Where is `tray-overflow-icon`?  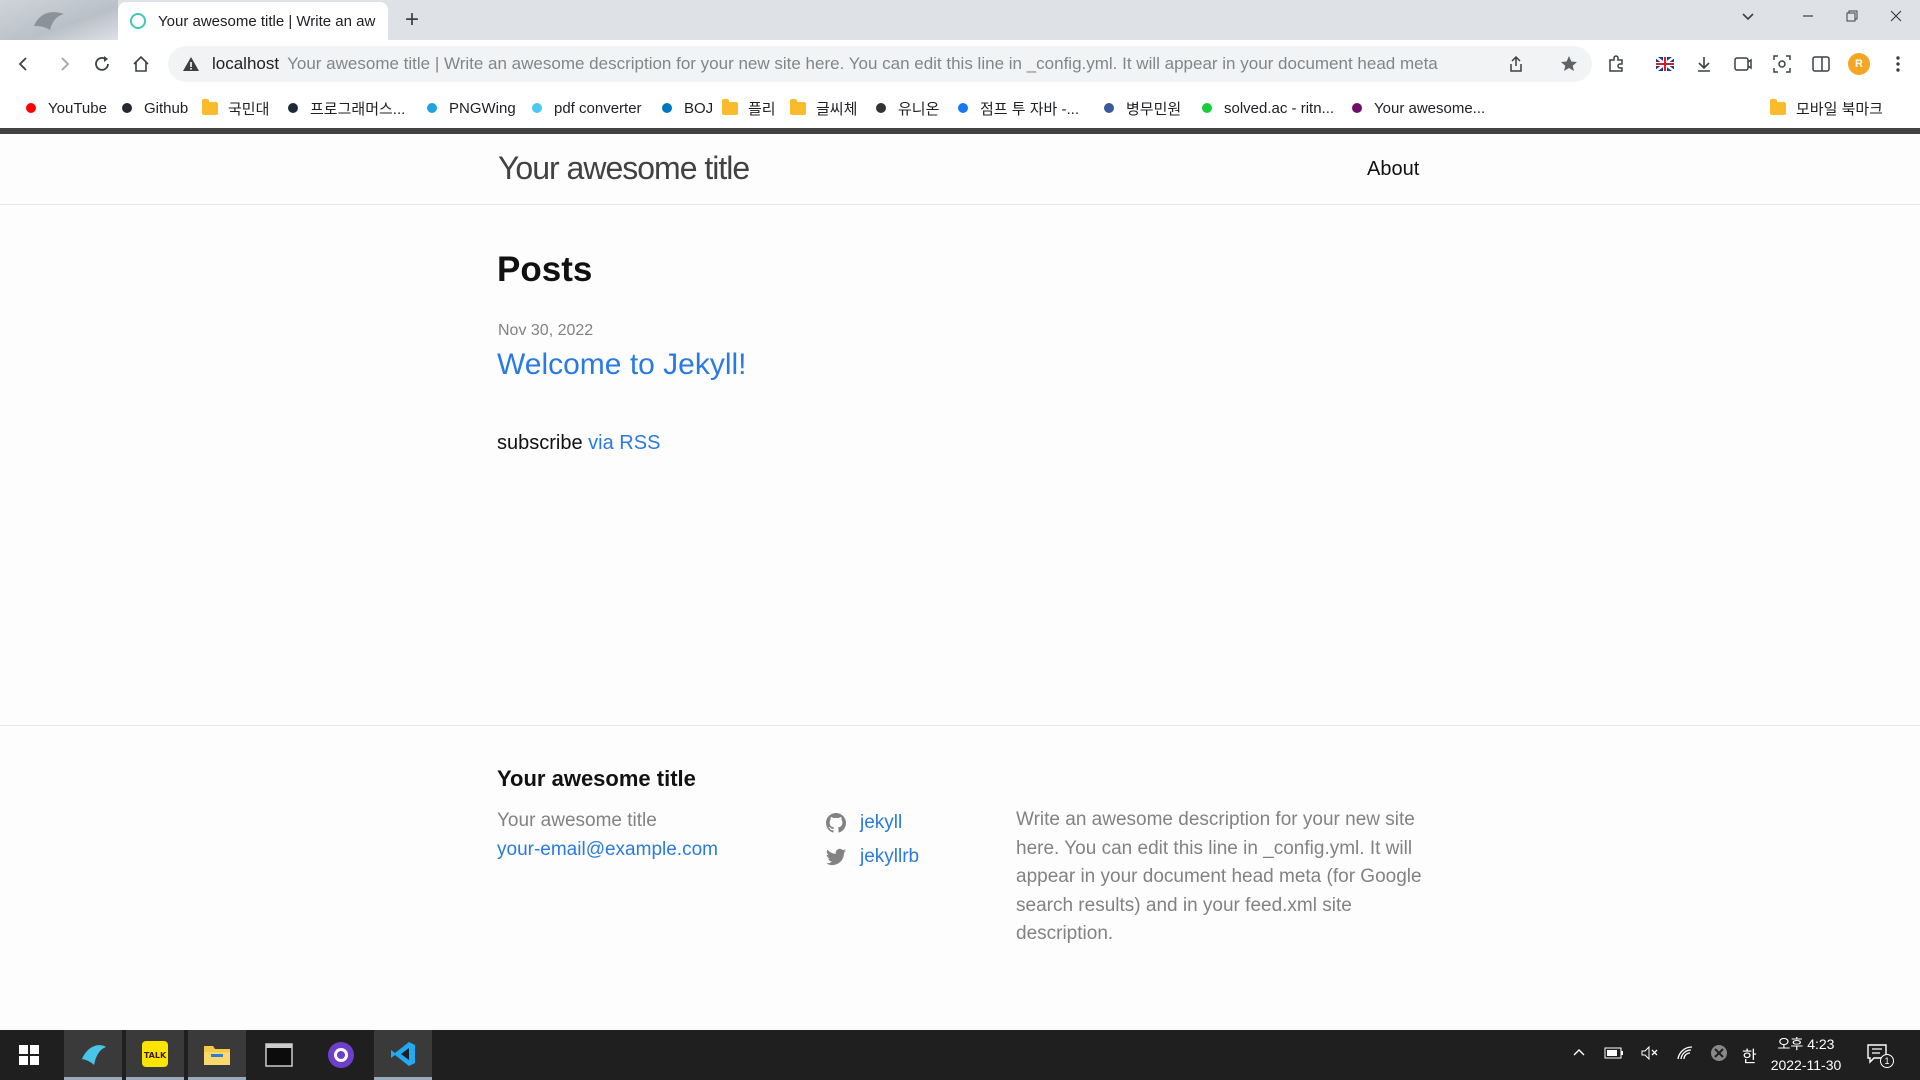 tray-overflow-icon is located at coordinates (1579, 1055).